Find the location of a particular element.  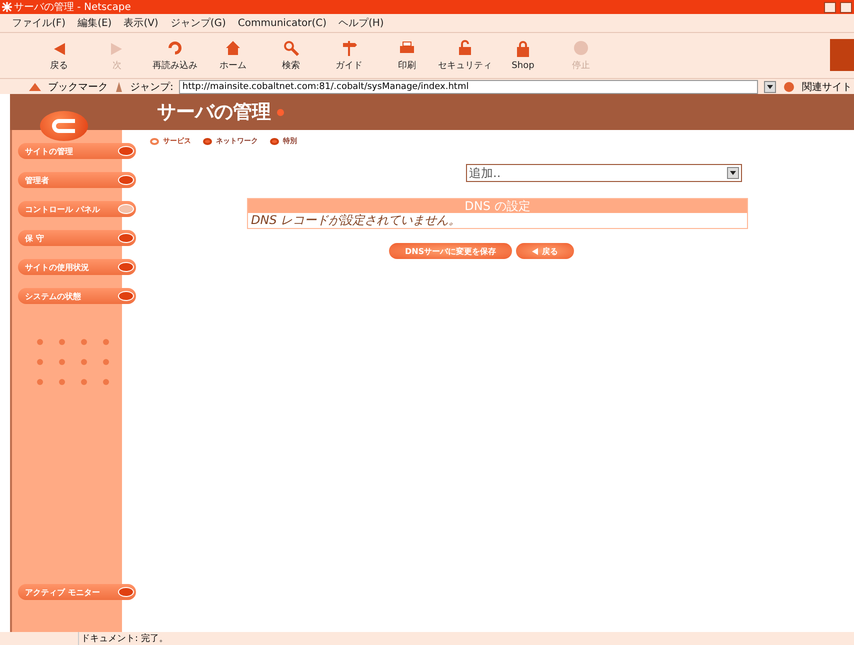

toolbar-button: セキュリティ is located at coordinates (465, 55).